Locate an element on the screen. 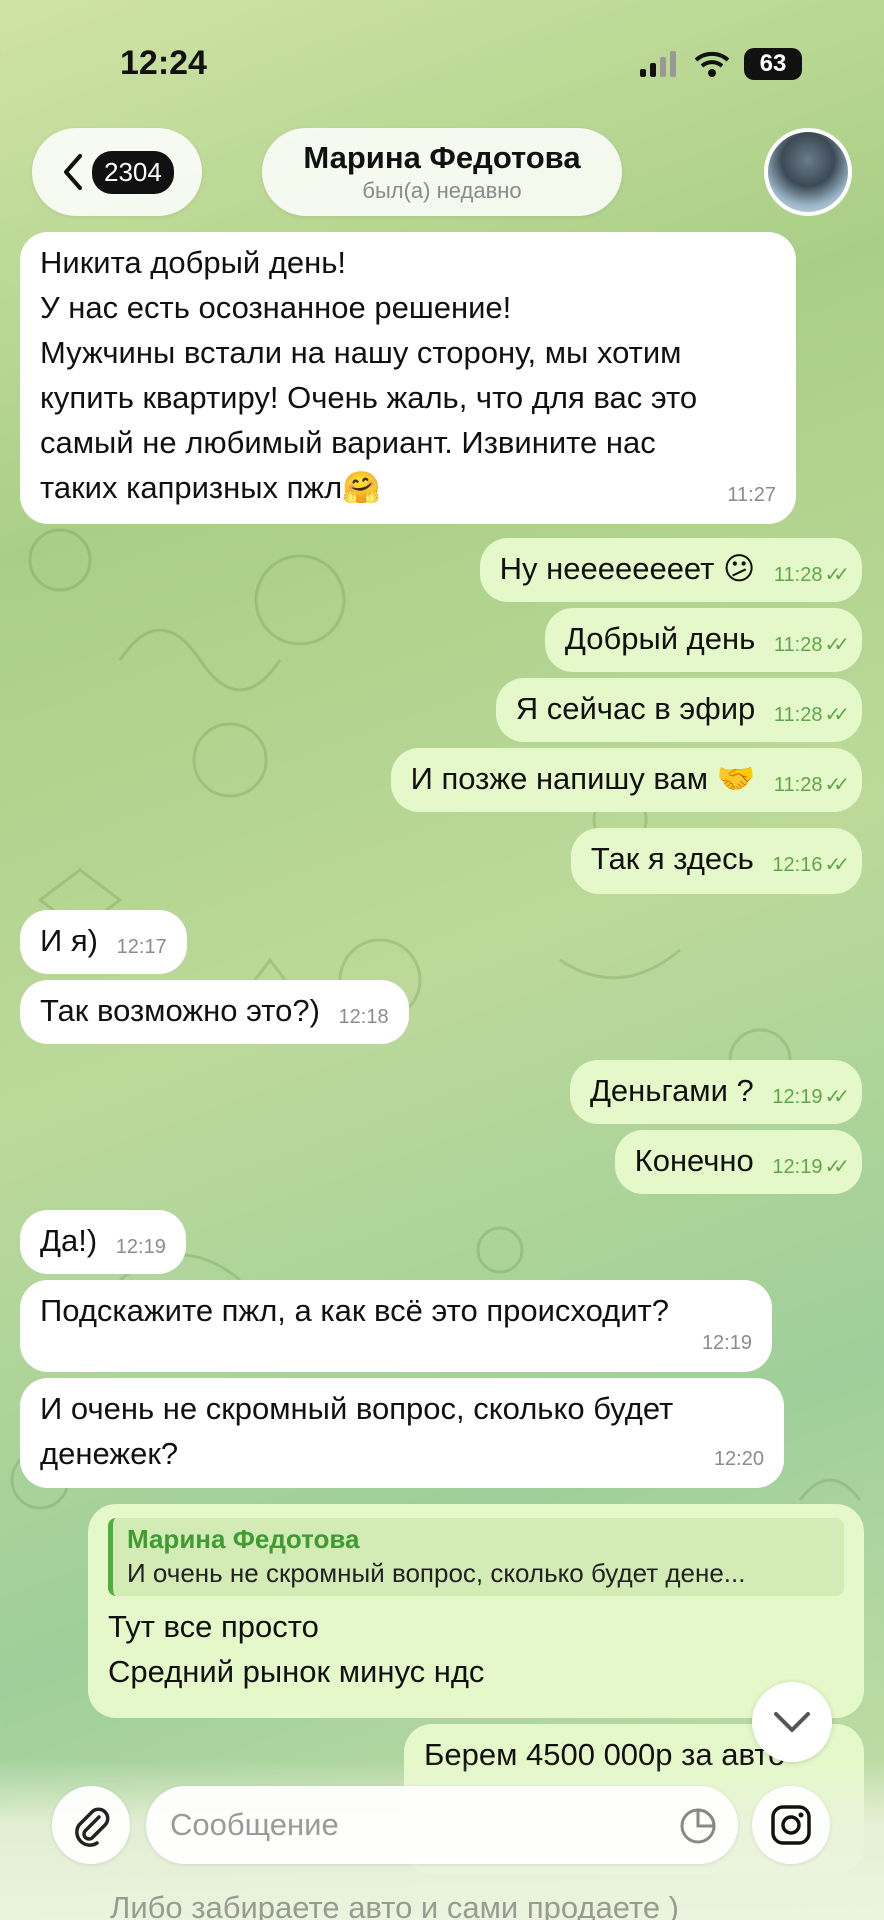  message-text: Да!) is located at coordinates (69, 1240).